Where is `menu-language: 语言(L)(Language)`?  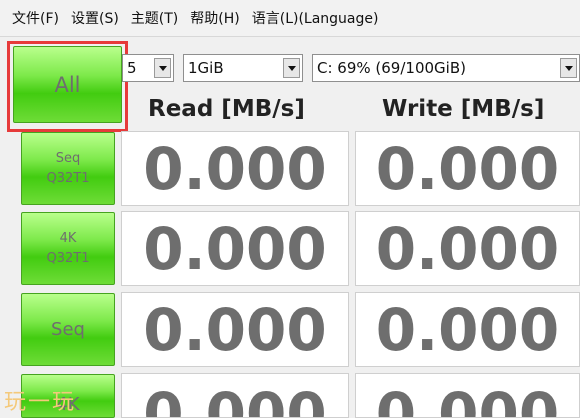 menu-language: 语言(L)(Language) is located at coordinates (315, 18).